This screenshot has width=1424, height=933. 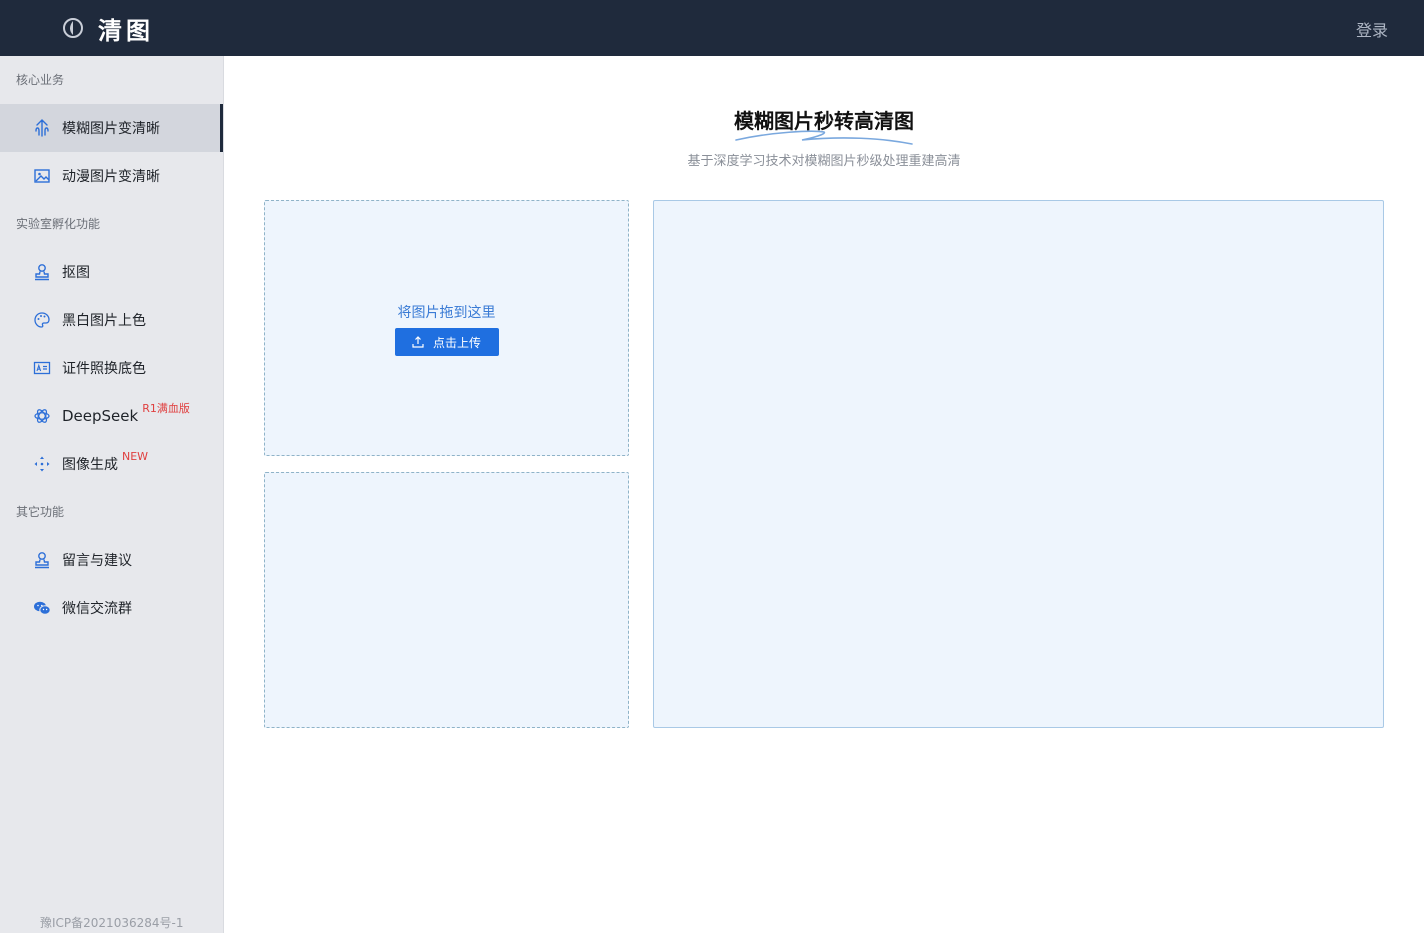 I want to click on sidebar-item-label: DeepSeek, so click(x=100, y=416).